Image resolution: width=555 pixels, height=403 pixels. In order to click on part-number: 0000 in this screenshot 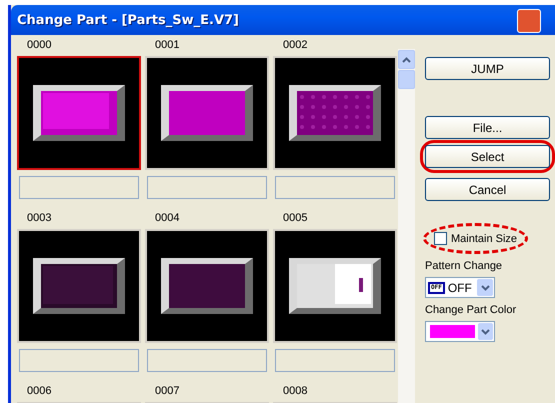, I will do `click(39, 45)`.